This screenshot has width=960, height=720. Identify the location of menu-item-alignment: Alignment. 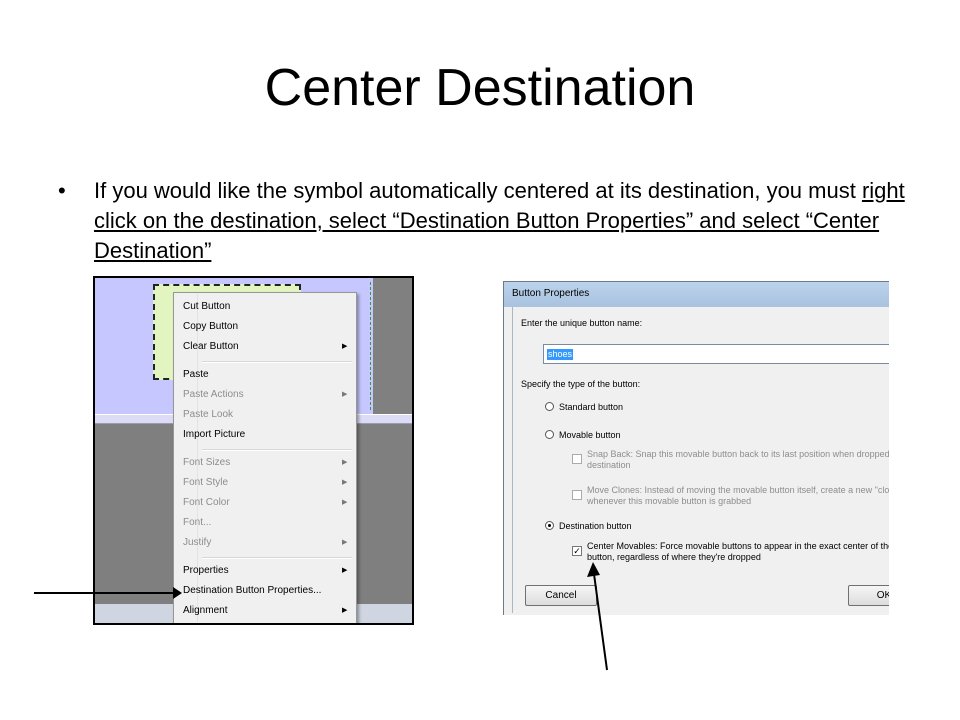
(205, 611).